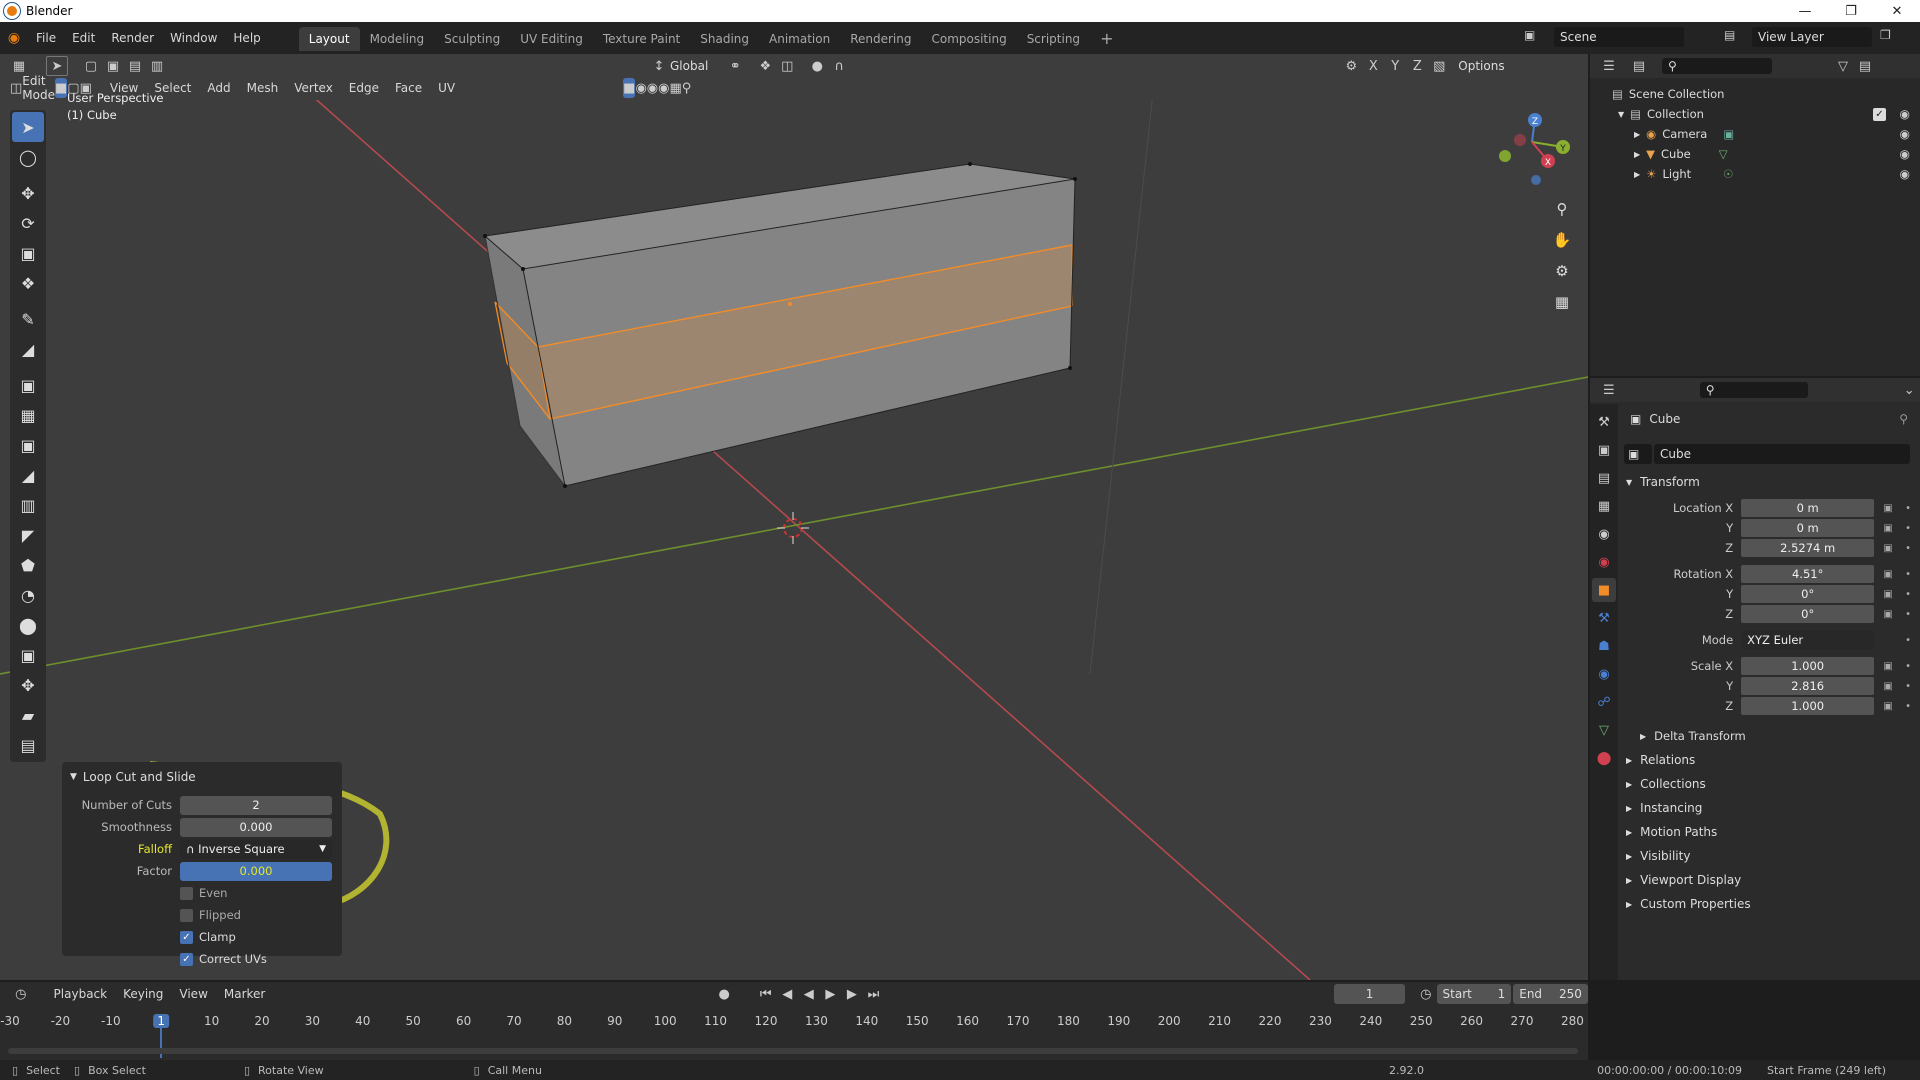 Image resolution: width=1920 pixels, height=1080 pixels. What do you see at coordinates (1808, 548) in the screenshot?
I see `location-z-field: 2.5274 m` at bounding box center [1808, 548].